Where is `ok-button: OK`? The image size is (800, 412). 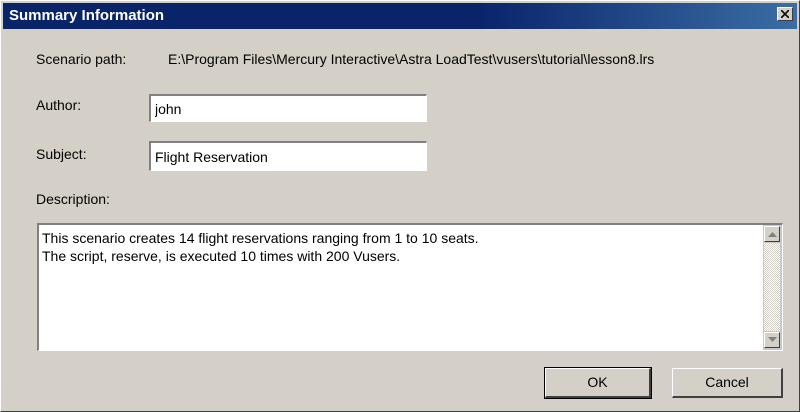 ok-button: OK is located at coordinates (598, 383).